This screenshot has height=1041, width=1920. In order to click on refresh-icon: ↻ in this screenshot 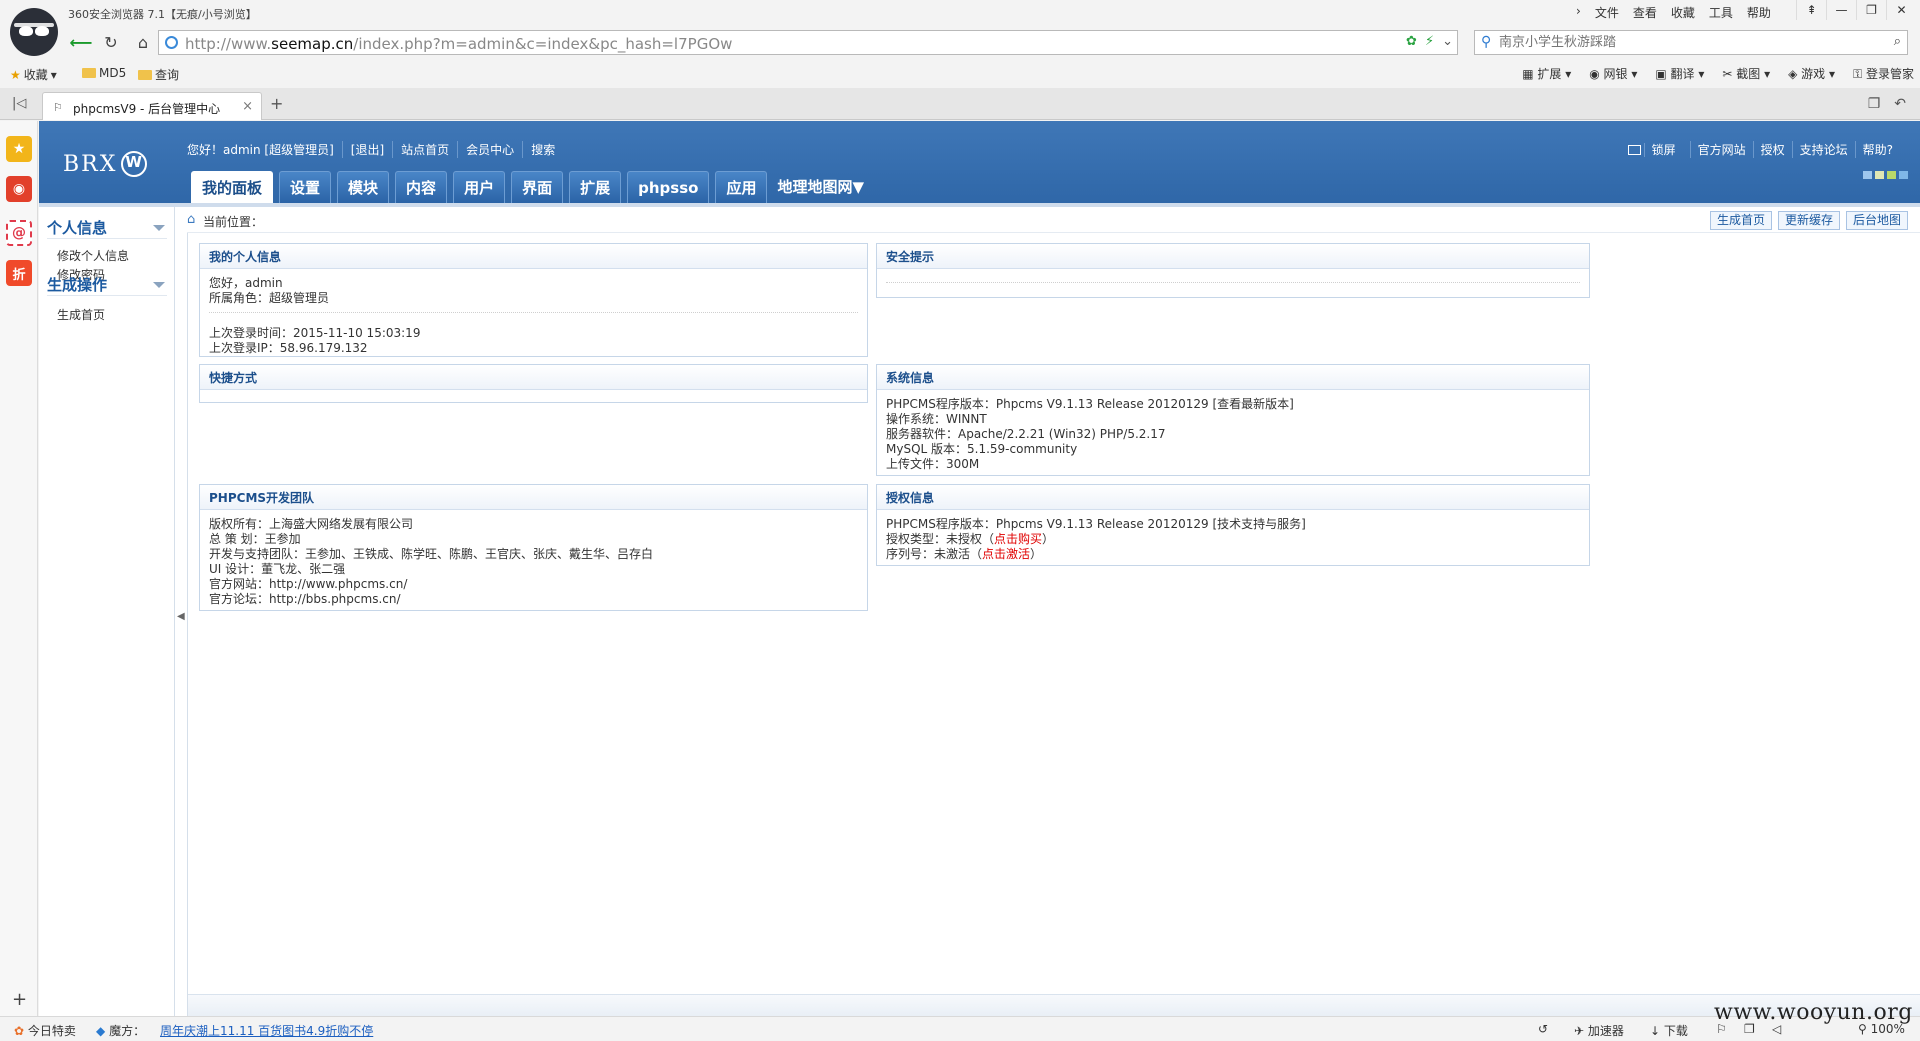, I will do `click(111, 42)`.